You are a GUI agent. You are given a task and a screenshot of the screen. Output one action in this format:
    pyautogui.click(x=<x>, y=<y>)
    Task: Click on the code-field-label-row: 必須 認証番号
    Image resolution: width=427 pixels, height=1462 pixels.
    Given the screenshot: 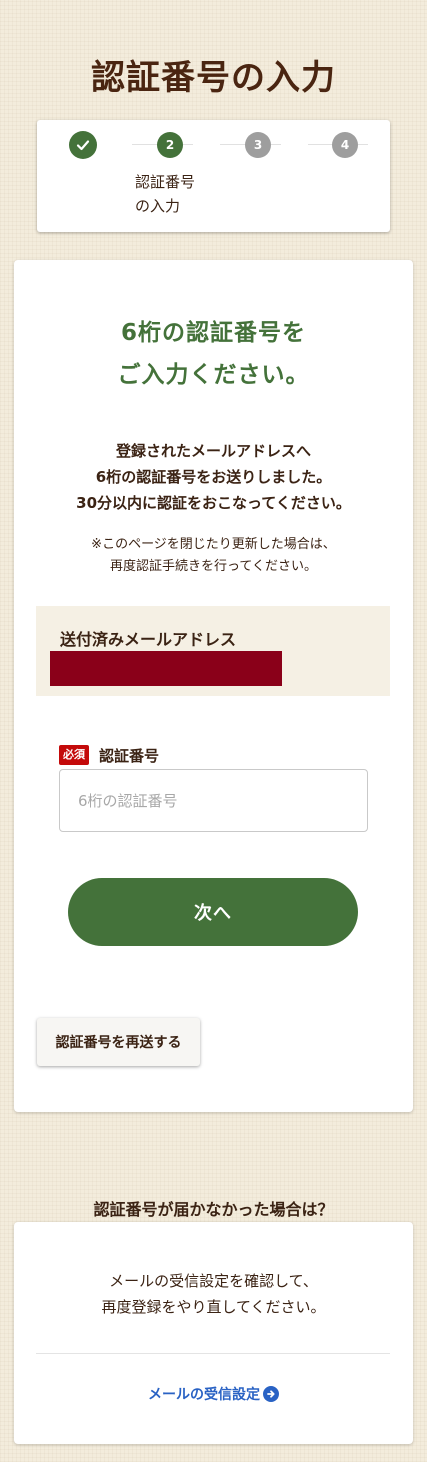 What is the action you would take?
    pyautogui.click(x=109, y=755)
    